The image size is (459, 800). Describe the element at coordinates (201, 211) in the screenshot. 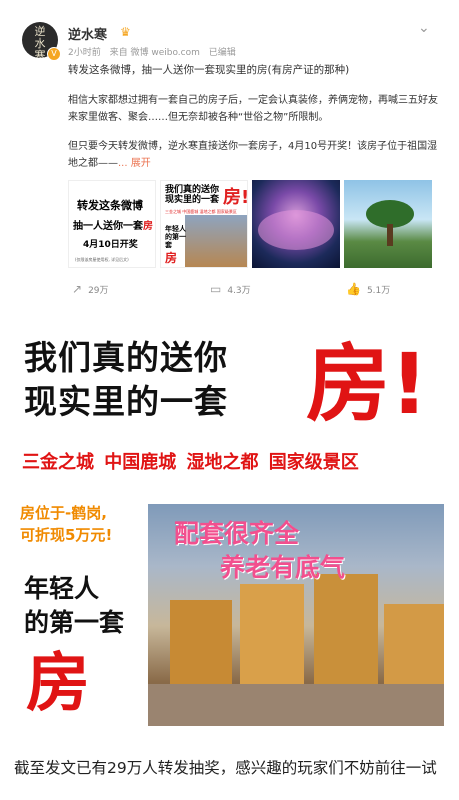

I see `thumb2-tags: 三金之城 中国鹿城 湿地之都 国家级景区` at that location.